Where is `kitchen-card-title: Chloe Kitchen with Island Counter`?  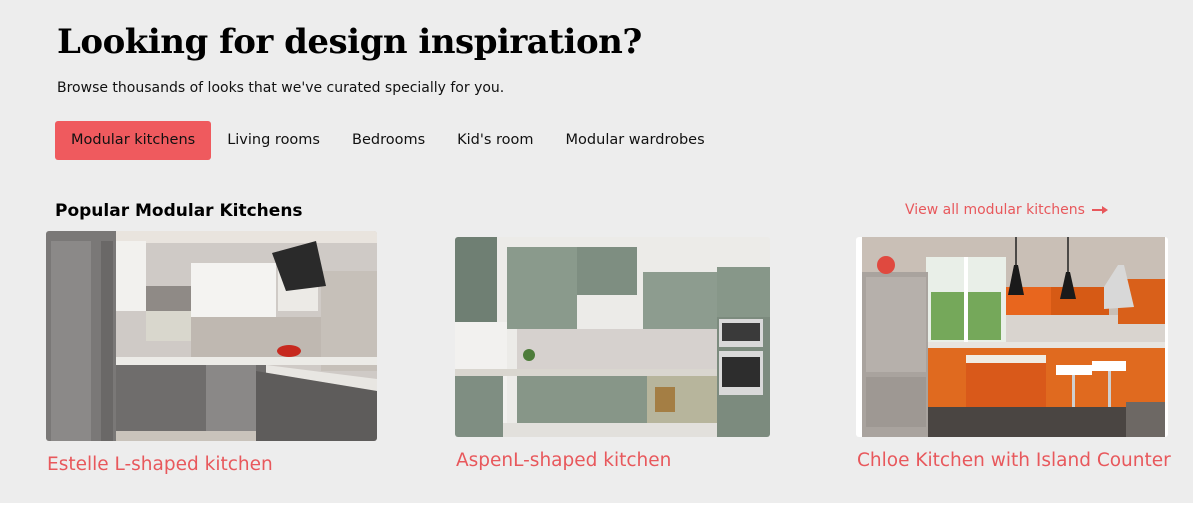 kitchen-card-title: Chloe Kitchen with Island Counter is located at coordinates (1014, 461).